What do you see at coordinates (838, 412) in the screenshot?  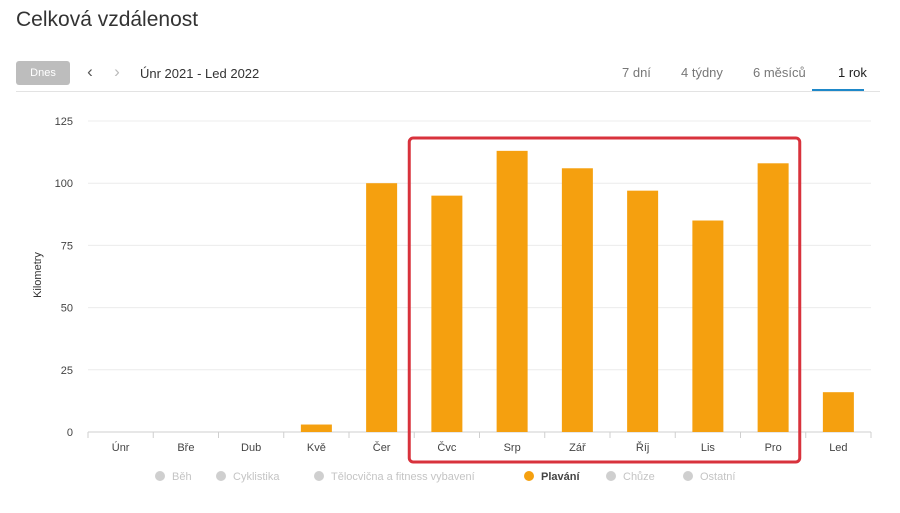 I see `bar-Led` at bounding box center [838, 412].